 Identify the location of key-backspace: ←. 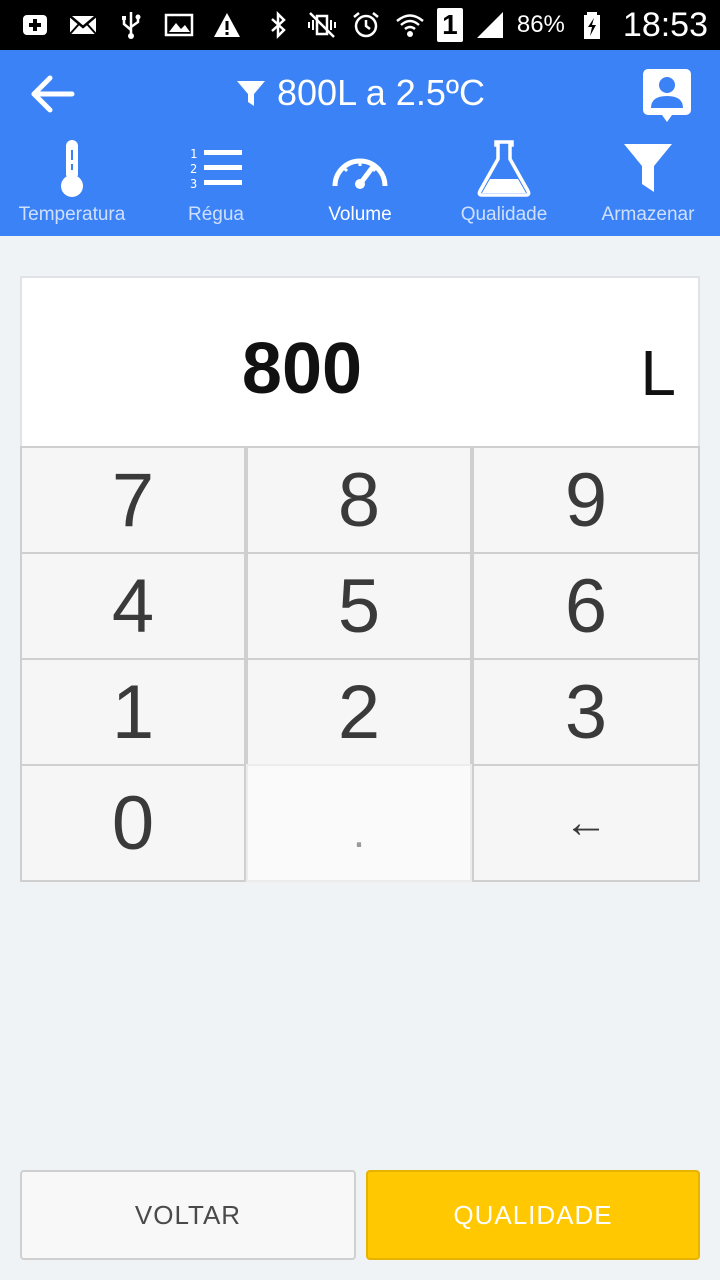
(586, 823).